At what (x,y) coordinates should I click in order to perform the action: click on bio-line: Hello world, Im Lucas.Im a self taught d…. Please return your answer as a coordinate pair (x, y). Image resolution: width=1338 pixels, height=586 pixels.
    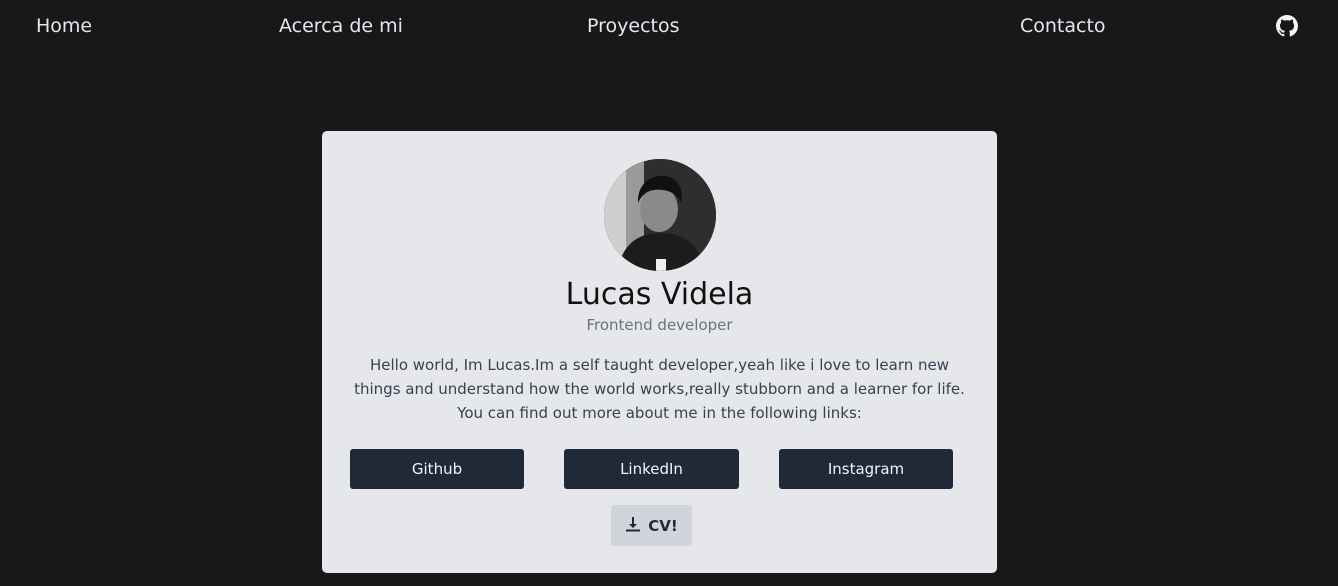
    Looking at the image, I should click on (659, 365).